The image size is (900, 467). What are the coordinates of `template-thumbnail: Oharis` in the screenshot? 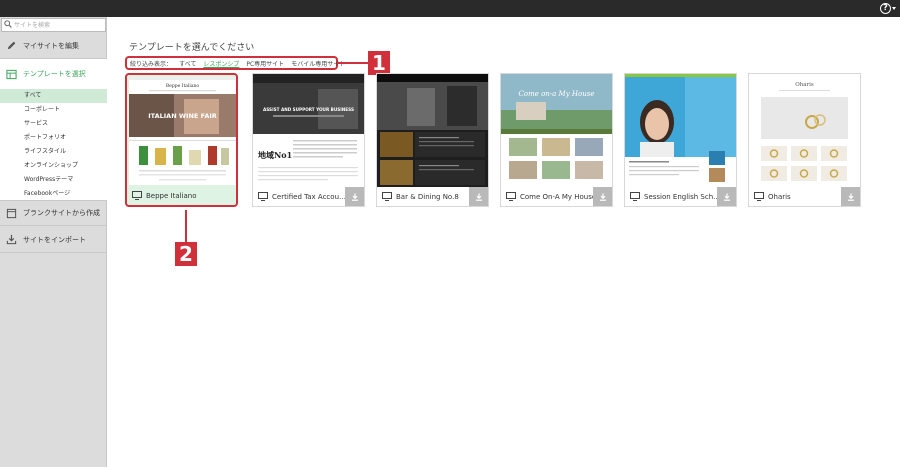 It's located at (804, 130).